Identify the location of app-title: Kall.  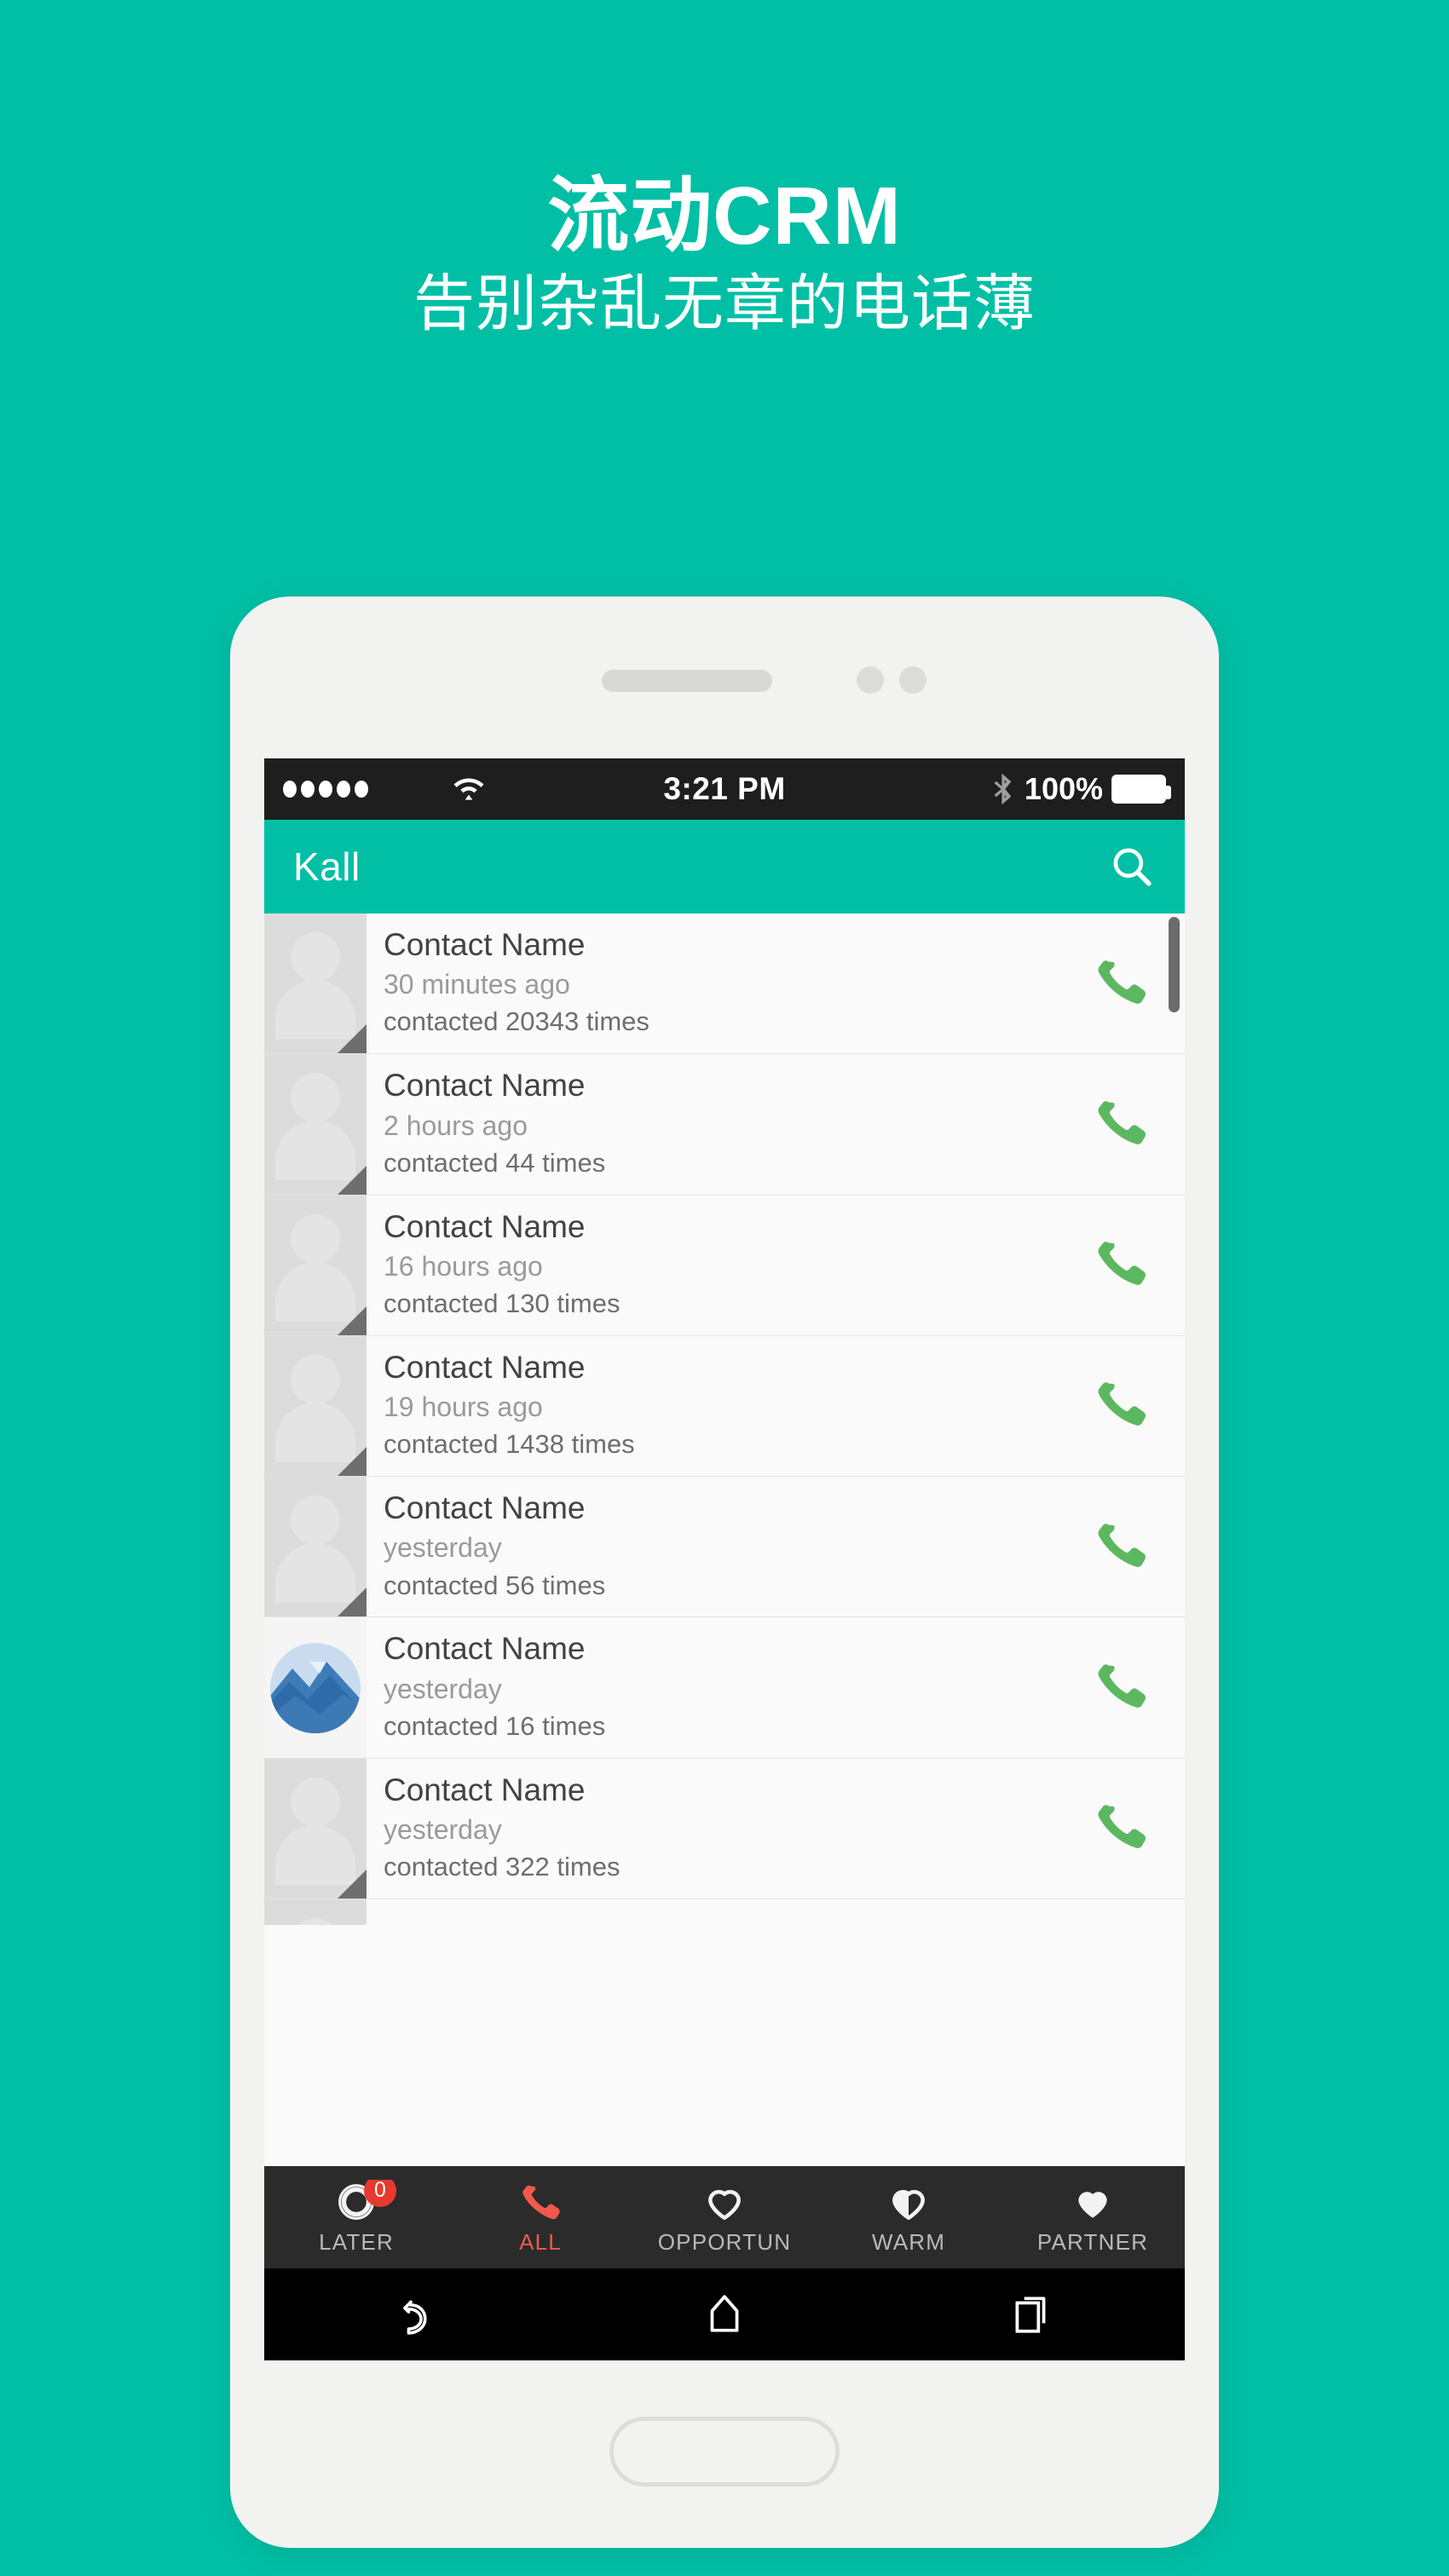
(327, 866).